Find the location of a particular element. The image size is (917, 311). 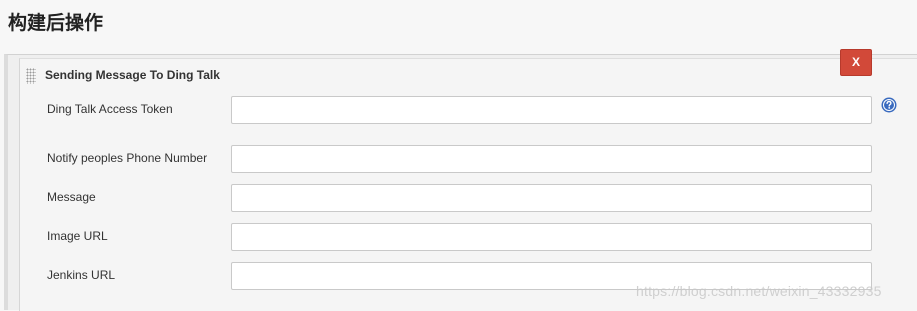

phone-number-input is located at coordinates (551, 159).